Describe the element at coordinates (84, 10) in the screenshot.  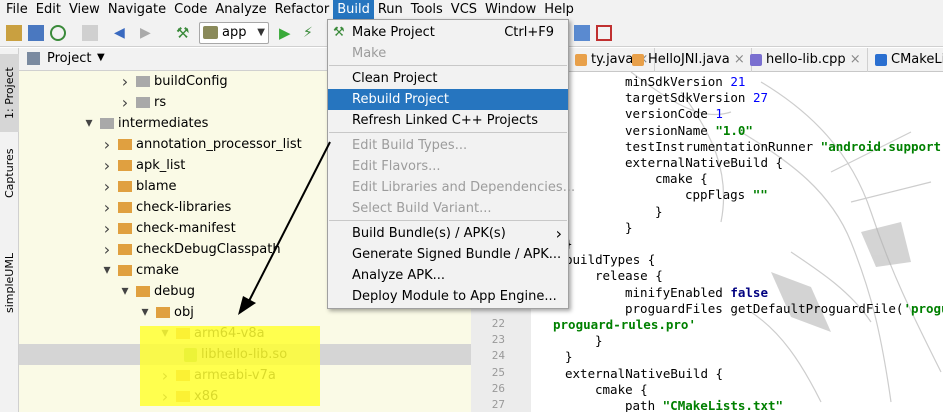
I see `menu-view: View` at that location.